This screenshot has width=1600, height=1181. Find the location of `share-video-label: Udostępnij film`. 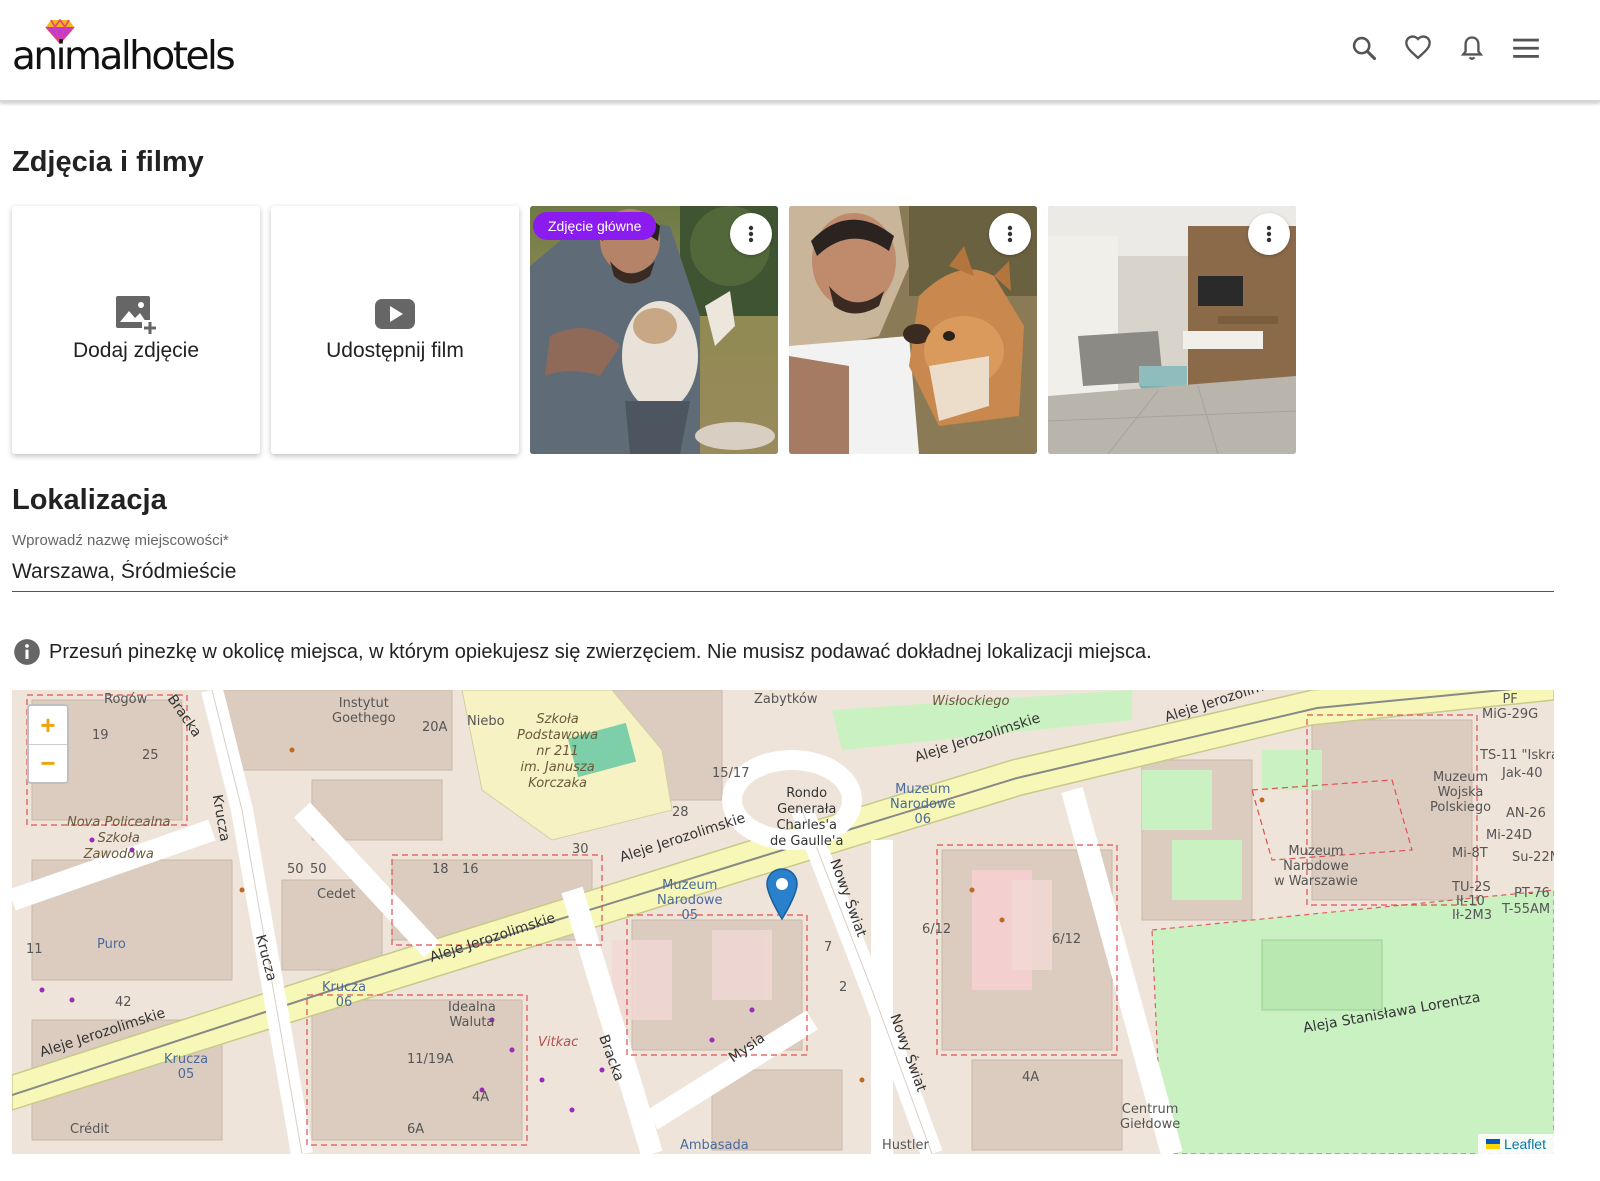

share-video-label: Udostępnij film is located at coordinates (395, 350).